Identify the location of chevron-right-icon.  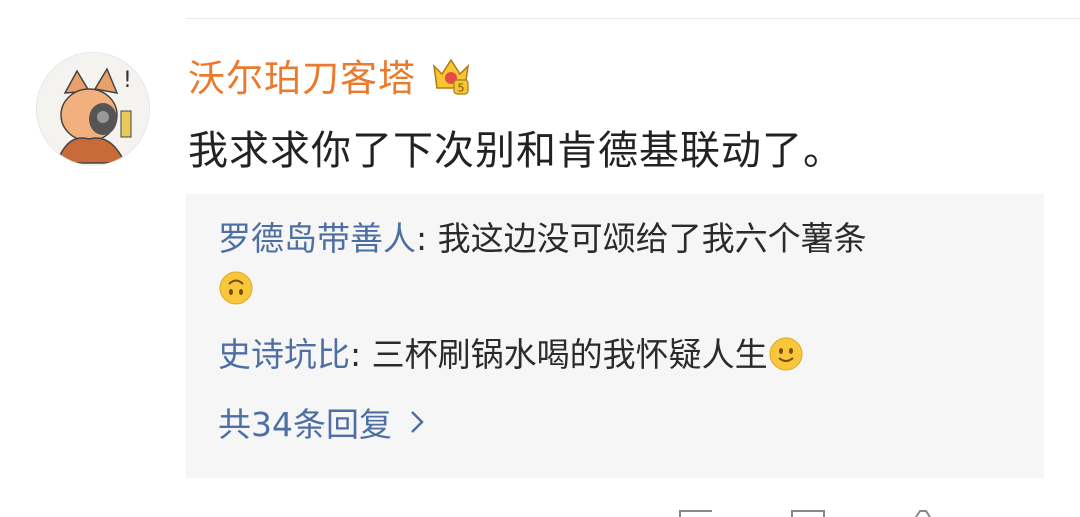
(417, 422).